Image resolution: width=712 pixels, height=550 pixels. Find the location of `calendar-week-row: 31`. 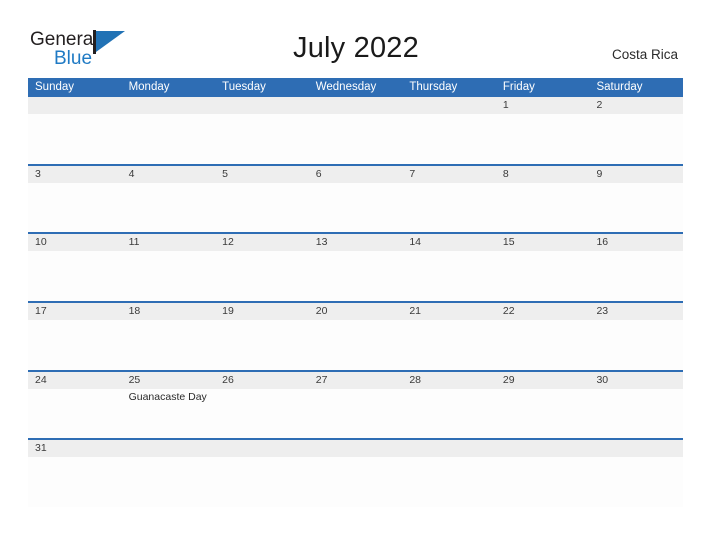

calendar-week-row: 31 is located at coordinates (355, 474).